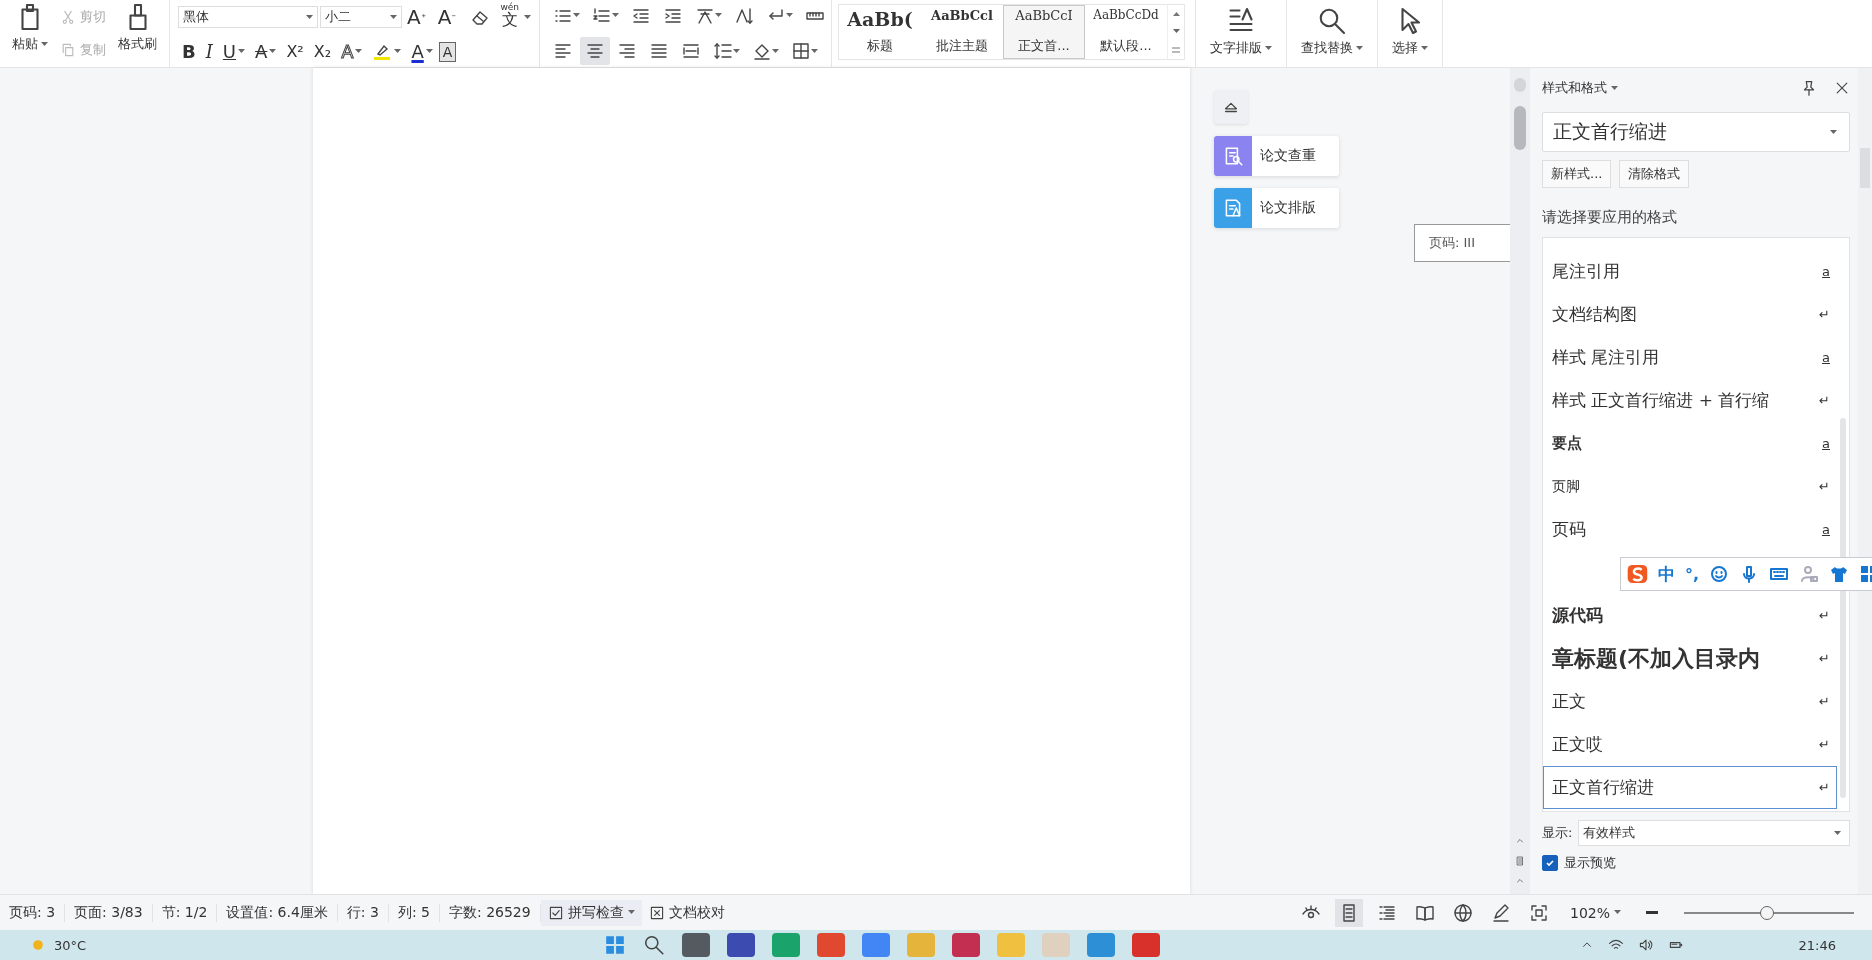 Image resolution: width=1872 pixels, height=960 pixels. Describe the element at coordinates (1241, 33) in the screenshot. I see `layout-button: 文字排版` at that location.